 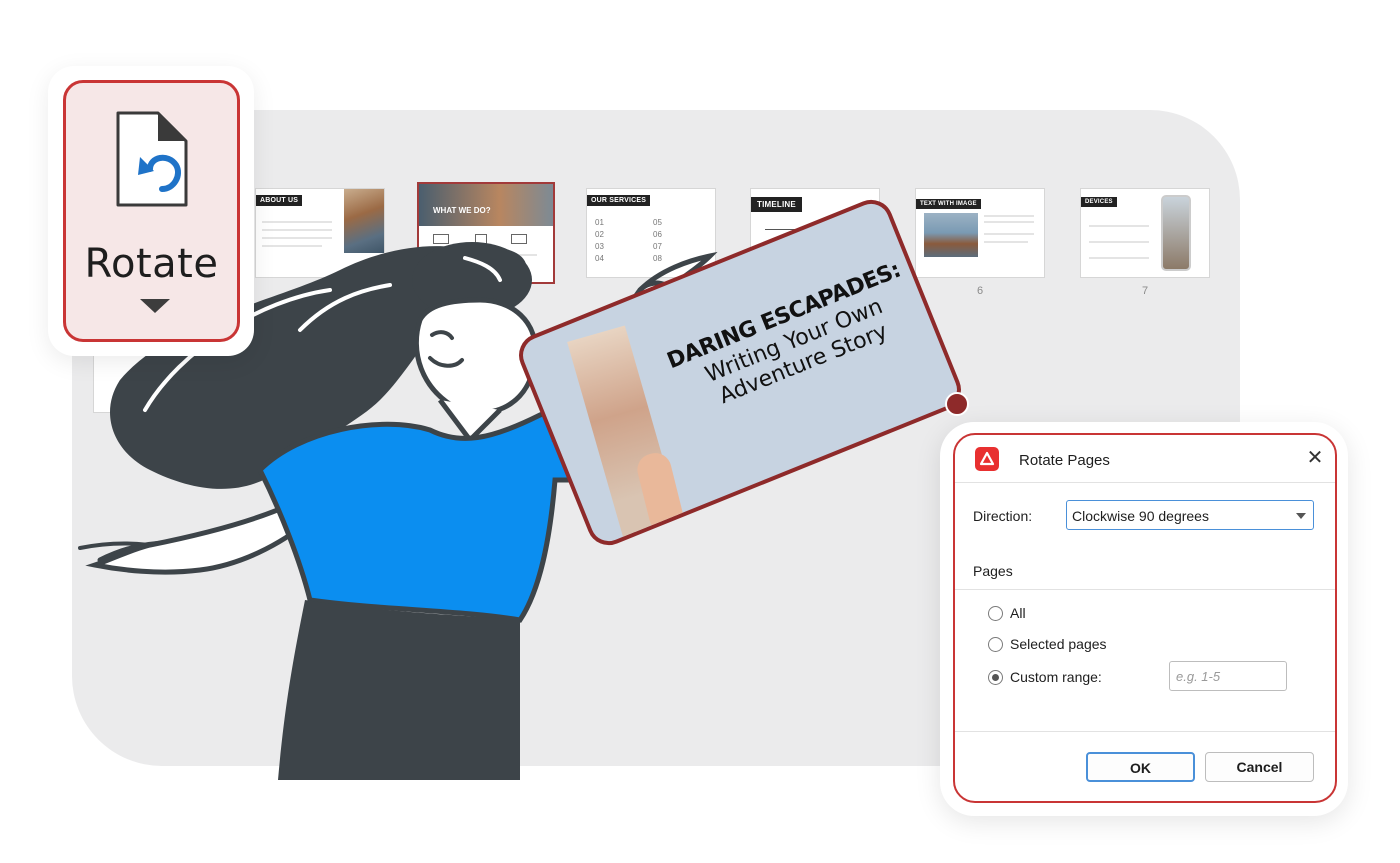 I want to click on rotate-button-label: Rotate, so click(x=151, y=264).